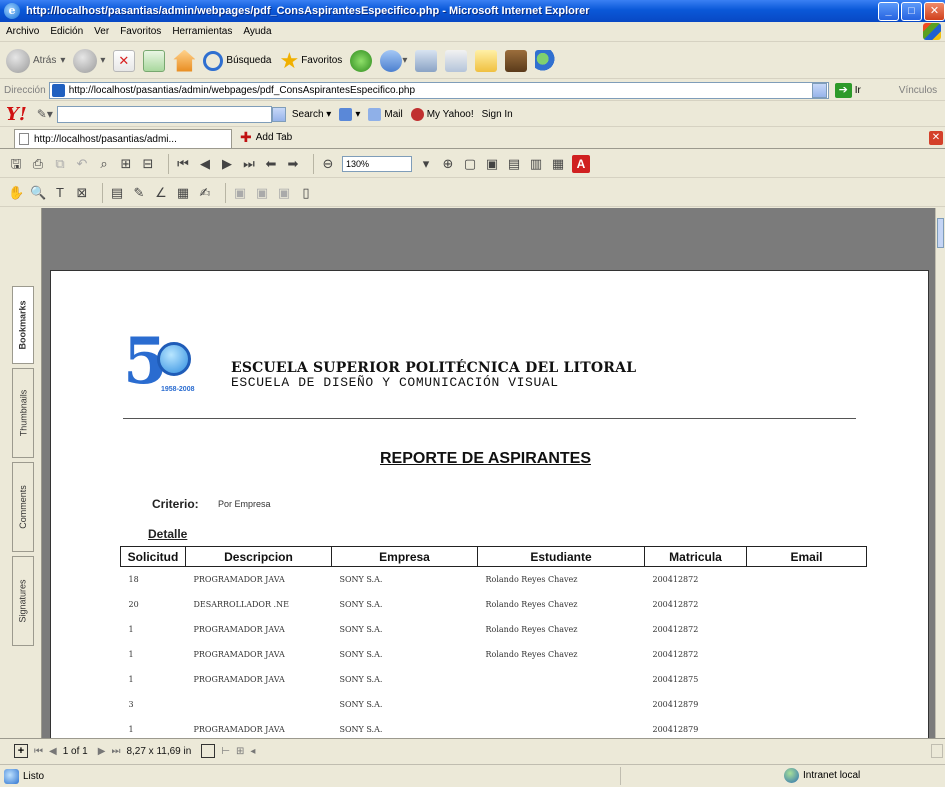 The image size is (945, 787). Describe the element at coordinates (60, 164) in the screenshot. I see `copy-icon: ⧉` at that location.